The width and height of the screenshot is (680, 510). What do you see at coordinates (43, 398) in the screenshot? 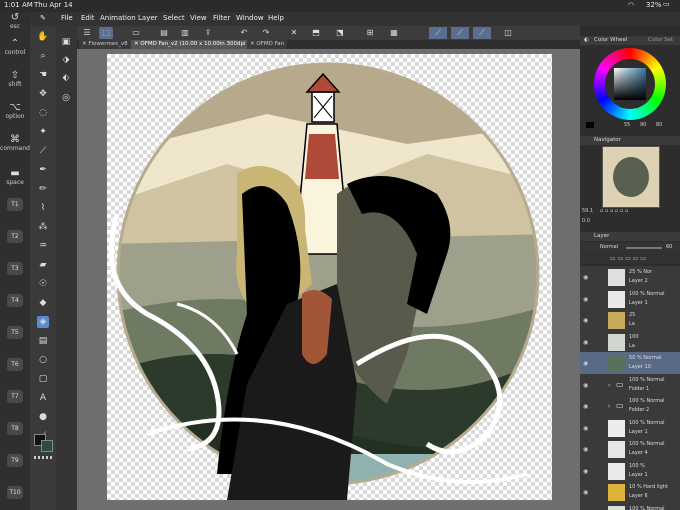
I see `text-icon: A` at bounding box center [43, 398].